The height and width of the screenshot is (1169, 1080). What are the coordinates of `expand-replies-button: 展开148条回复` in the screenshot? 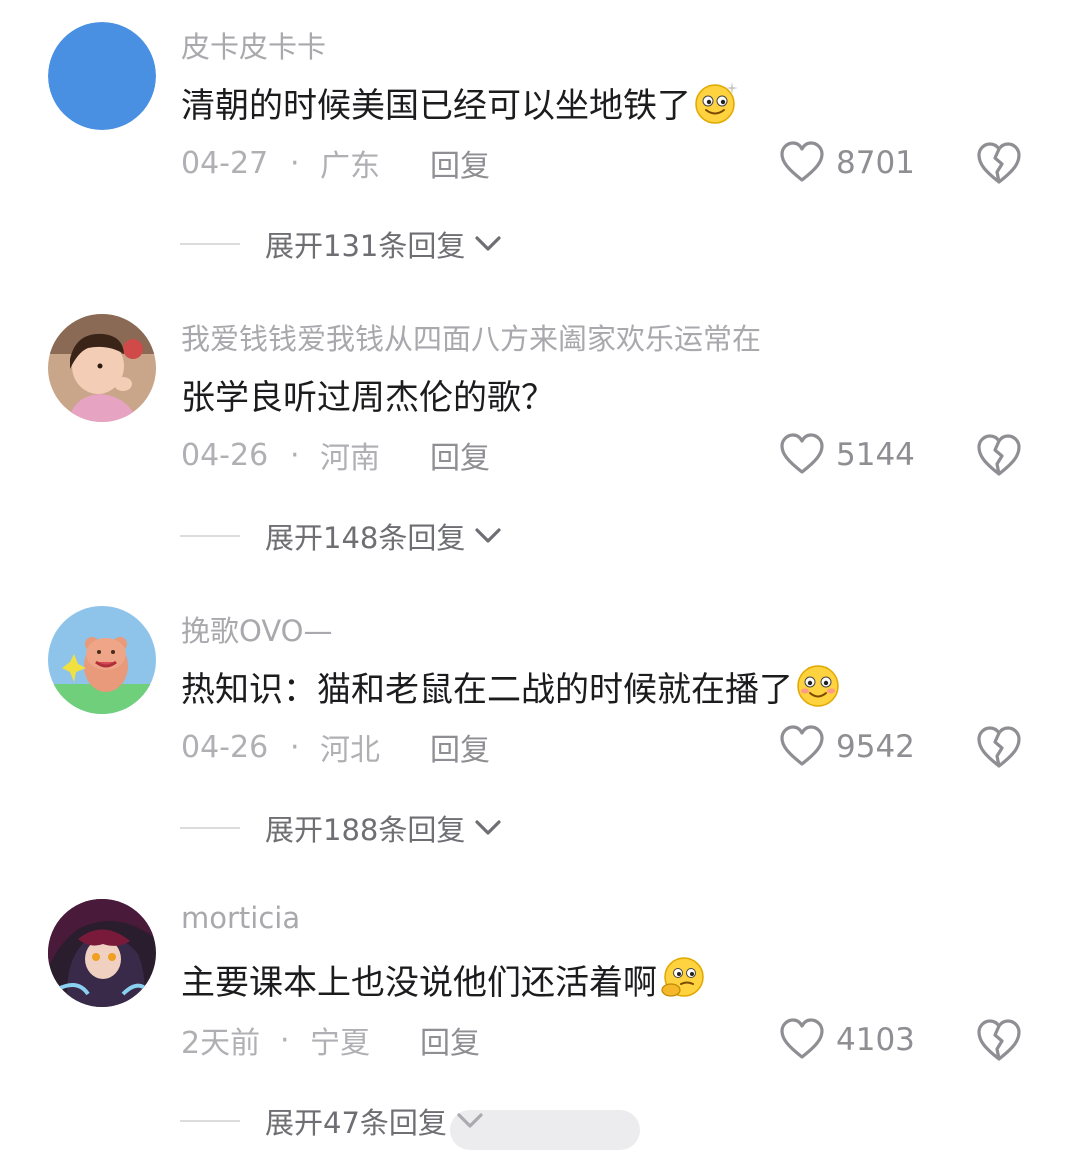 It's located at (384, 536).